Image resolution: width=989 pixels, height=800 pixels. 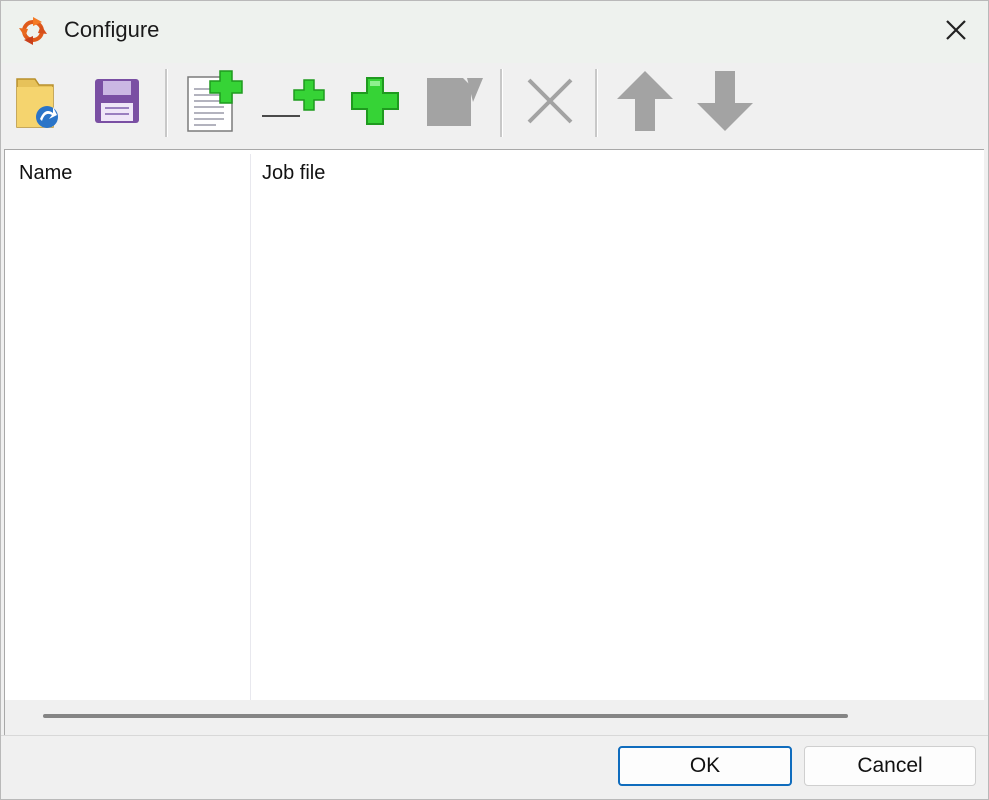 I want to click on floppy-disk-icon, so click(x=117, y=103).